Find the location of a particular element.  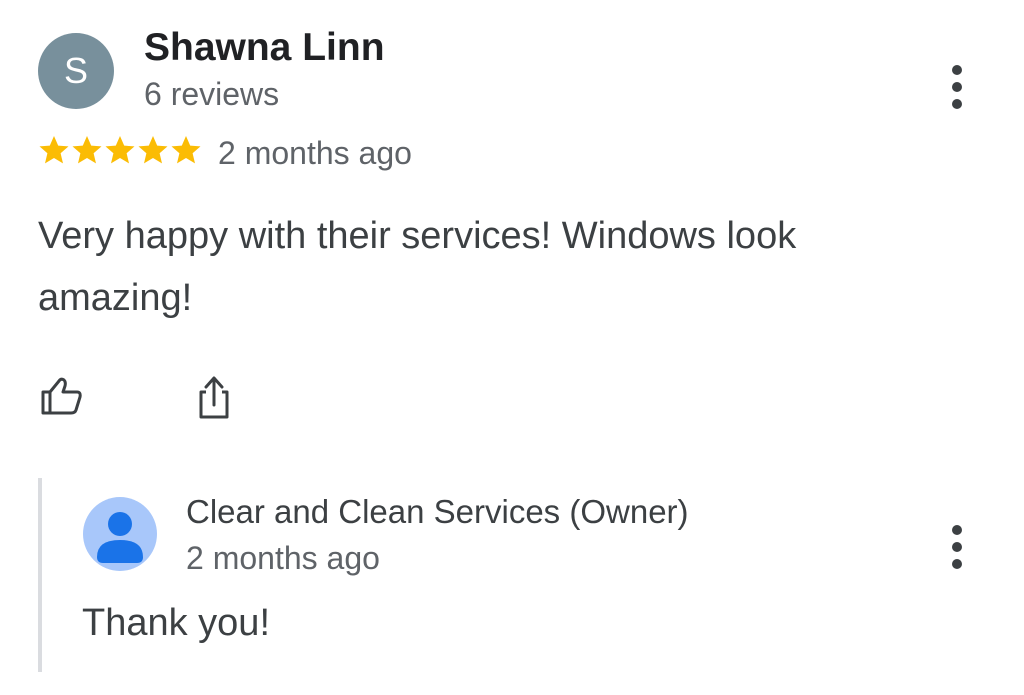

star-rating is located at coordinates (120, 150).